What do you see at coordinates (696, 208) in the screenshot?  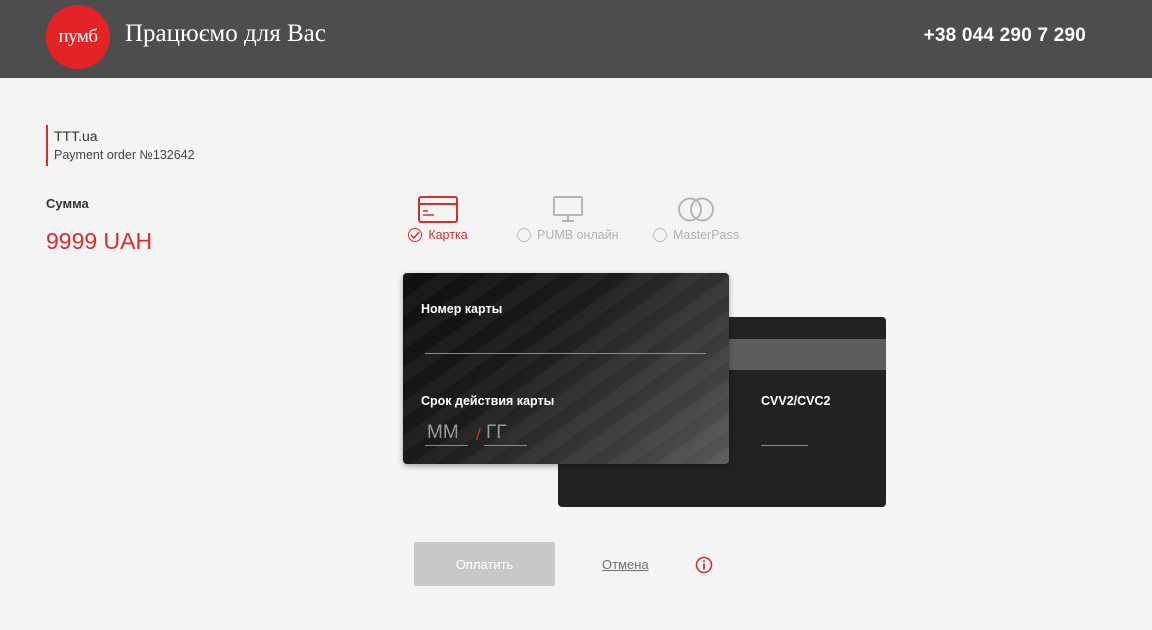 I see `masterpass-icon` at bounding box center [696, 208].